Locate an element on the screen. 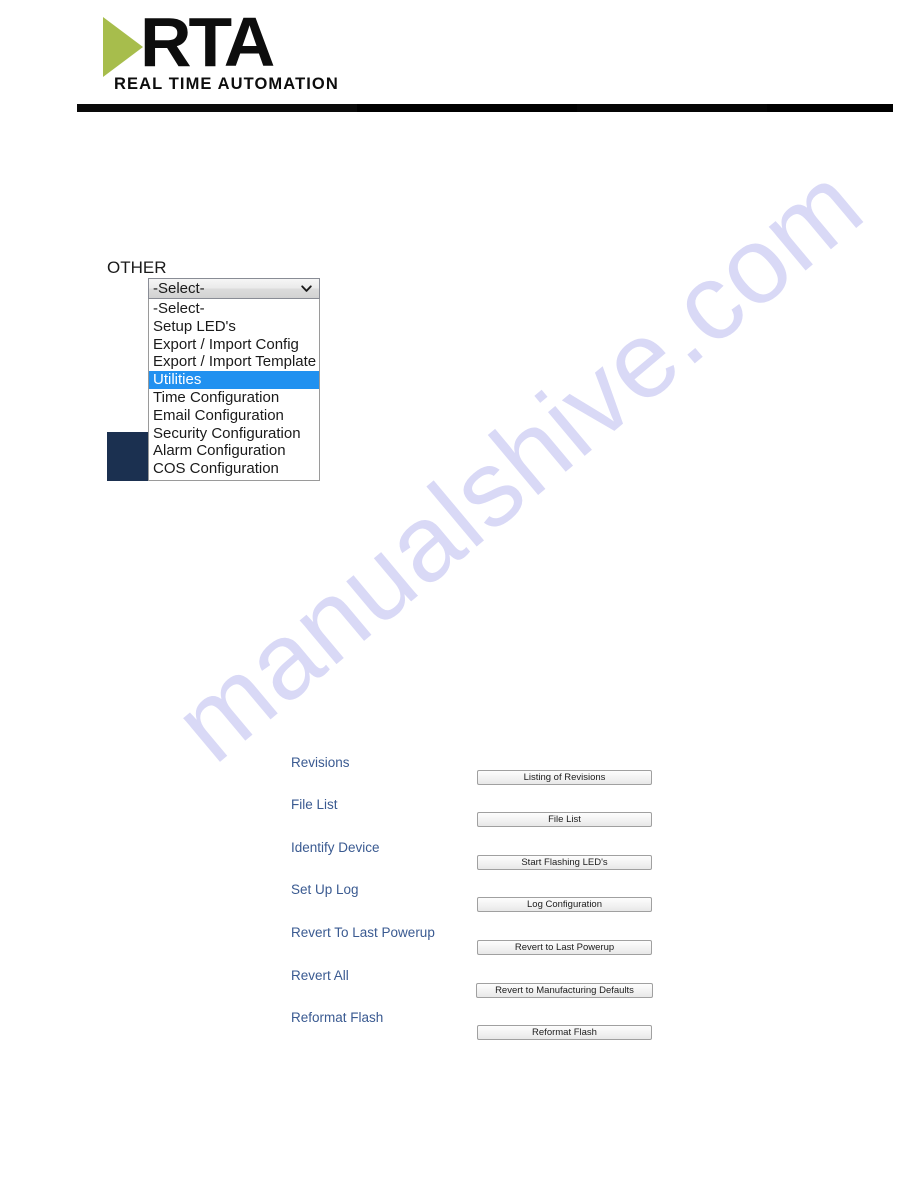  dropdown-option-select: -Select- is located at coordinates (234, 309).